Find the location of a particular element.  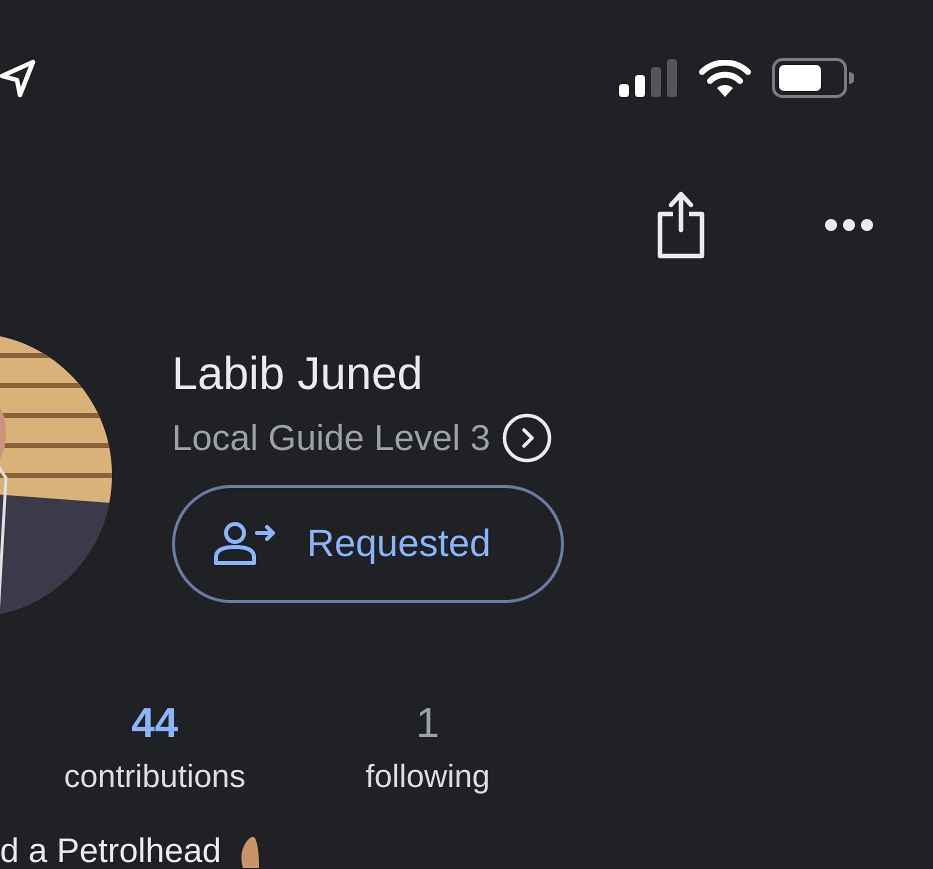

stat-label: contributions is located at coordinates (155, 776).